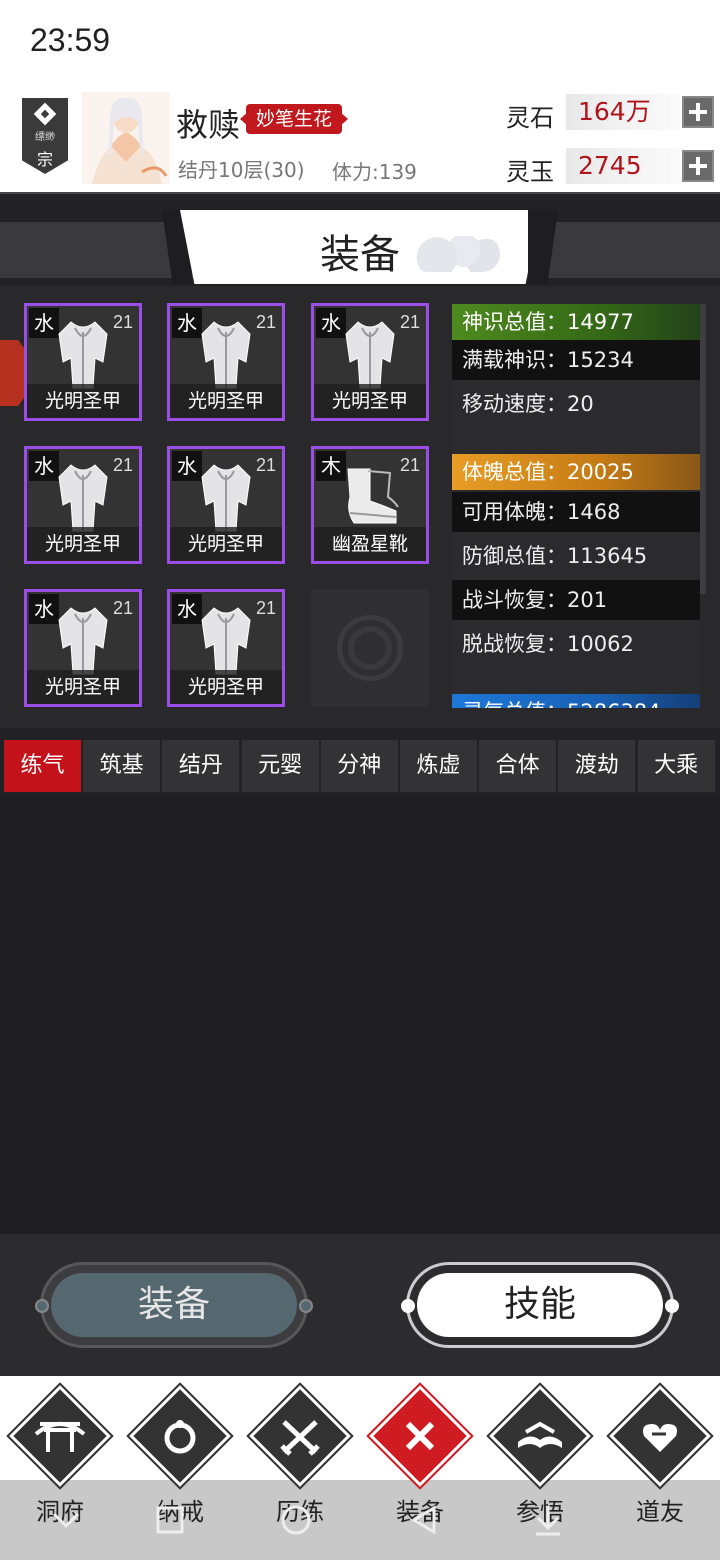  I want to click on system-nav-back-icon, so click(424, 1520).